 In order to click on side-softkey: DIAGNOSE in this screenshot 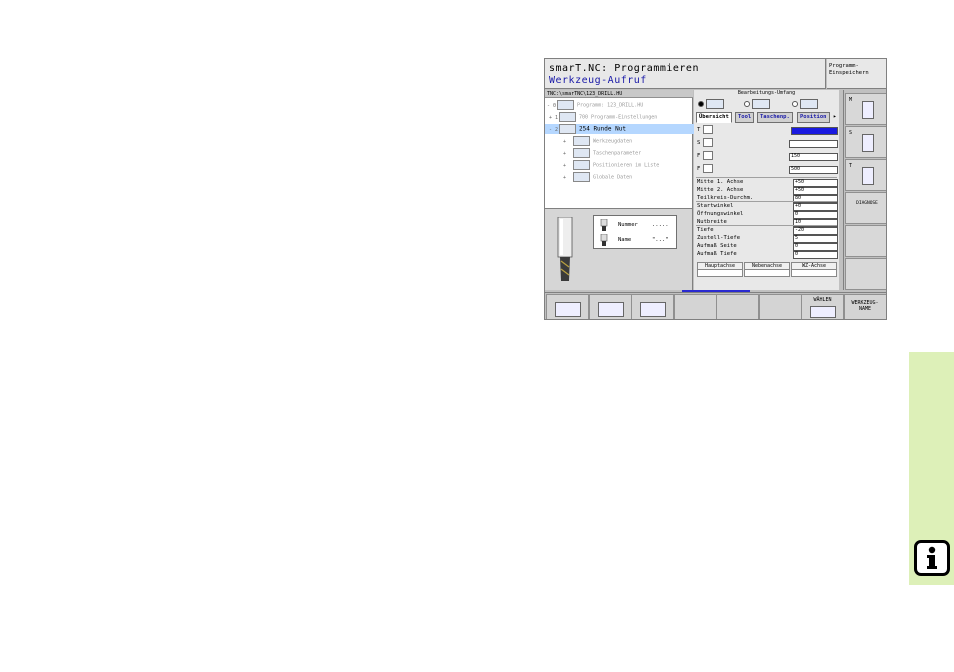, I will do `click(865, 208)`.